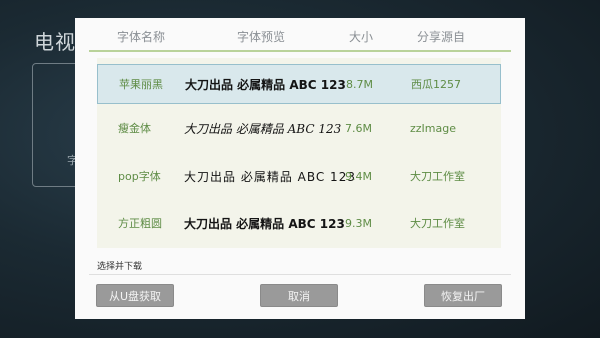 This screenshot has width=600, height=338. What do you see at coordinates (299, 295) in the screenshot?
I see `cancel-button: 取消` at bounding box center [299, 295].